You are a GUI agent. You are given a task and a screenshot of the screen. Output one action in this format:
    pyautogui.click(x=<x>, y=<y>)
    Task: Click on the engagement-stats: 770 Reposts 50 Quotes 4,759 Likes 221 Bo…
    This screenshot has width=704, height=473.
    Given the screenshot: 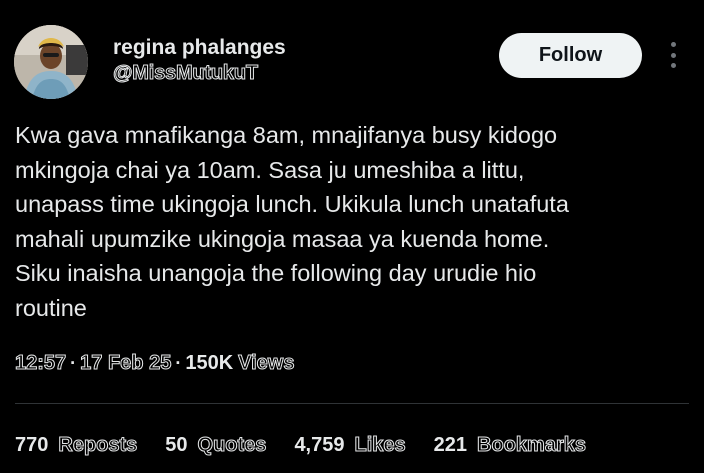 What is the action you would take?
    pyautogui.click(x=314, y=445)
    